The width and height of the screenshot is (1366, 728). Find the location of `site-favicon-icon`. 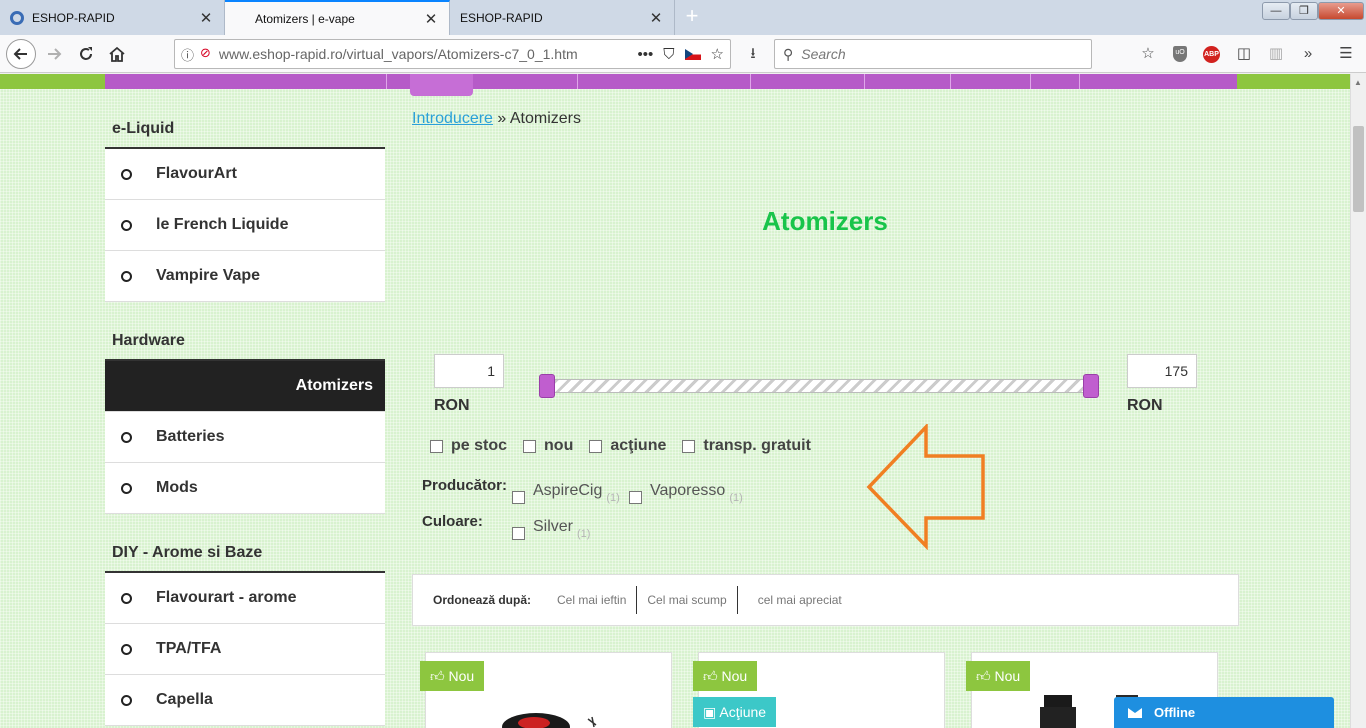

site-favicon-icon is located at coordinates (17, 17).